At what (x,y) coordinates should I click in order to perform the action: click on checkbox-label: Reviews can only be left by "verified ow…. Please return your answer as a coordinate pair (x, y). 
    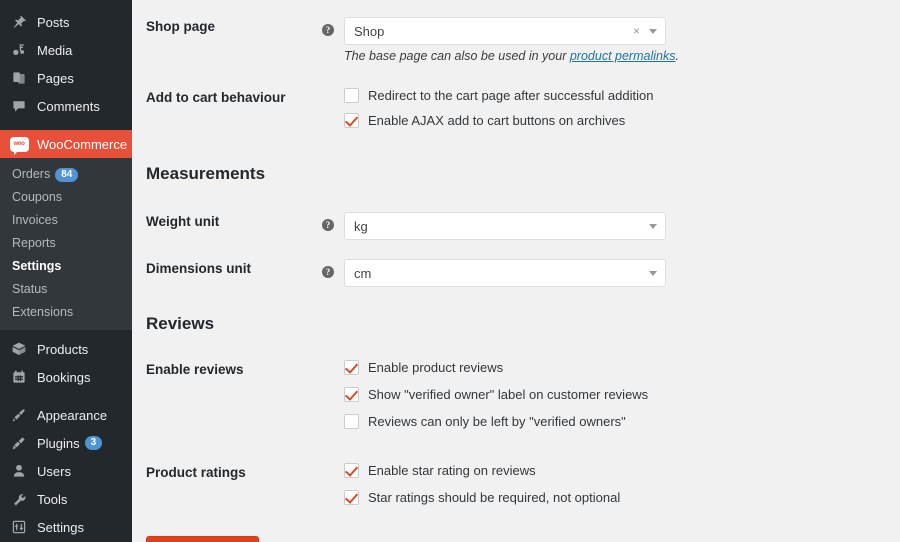
    Looking at the image, I should click on (497, 421).